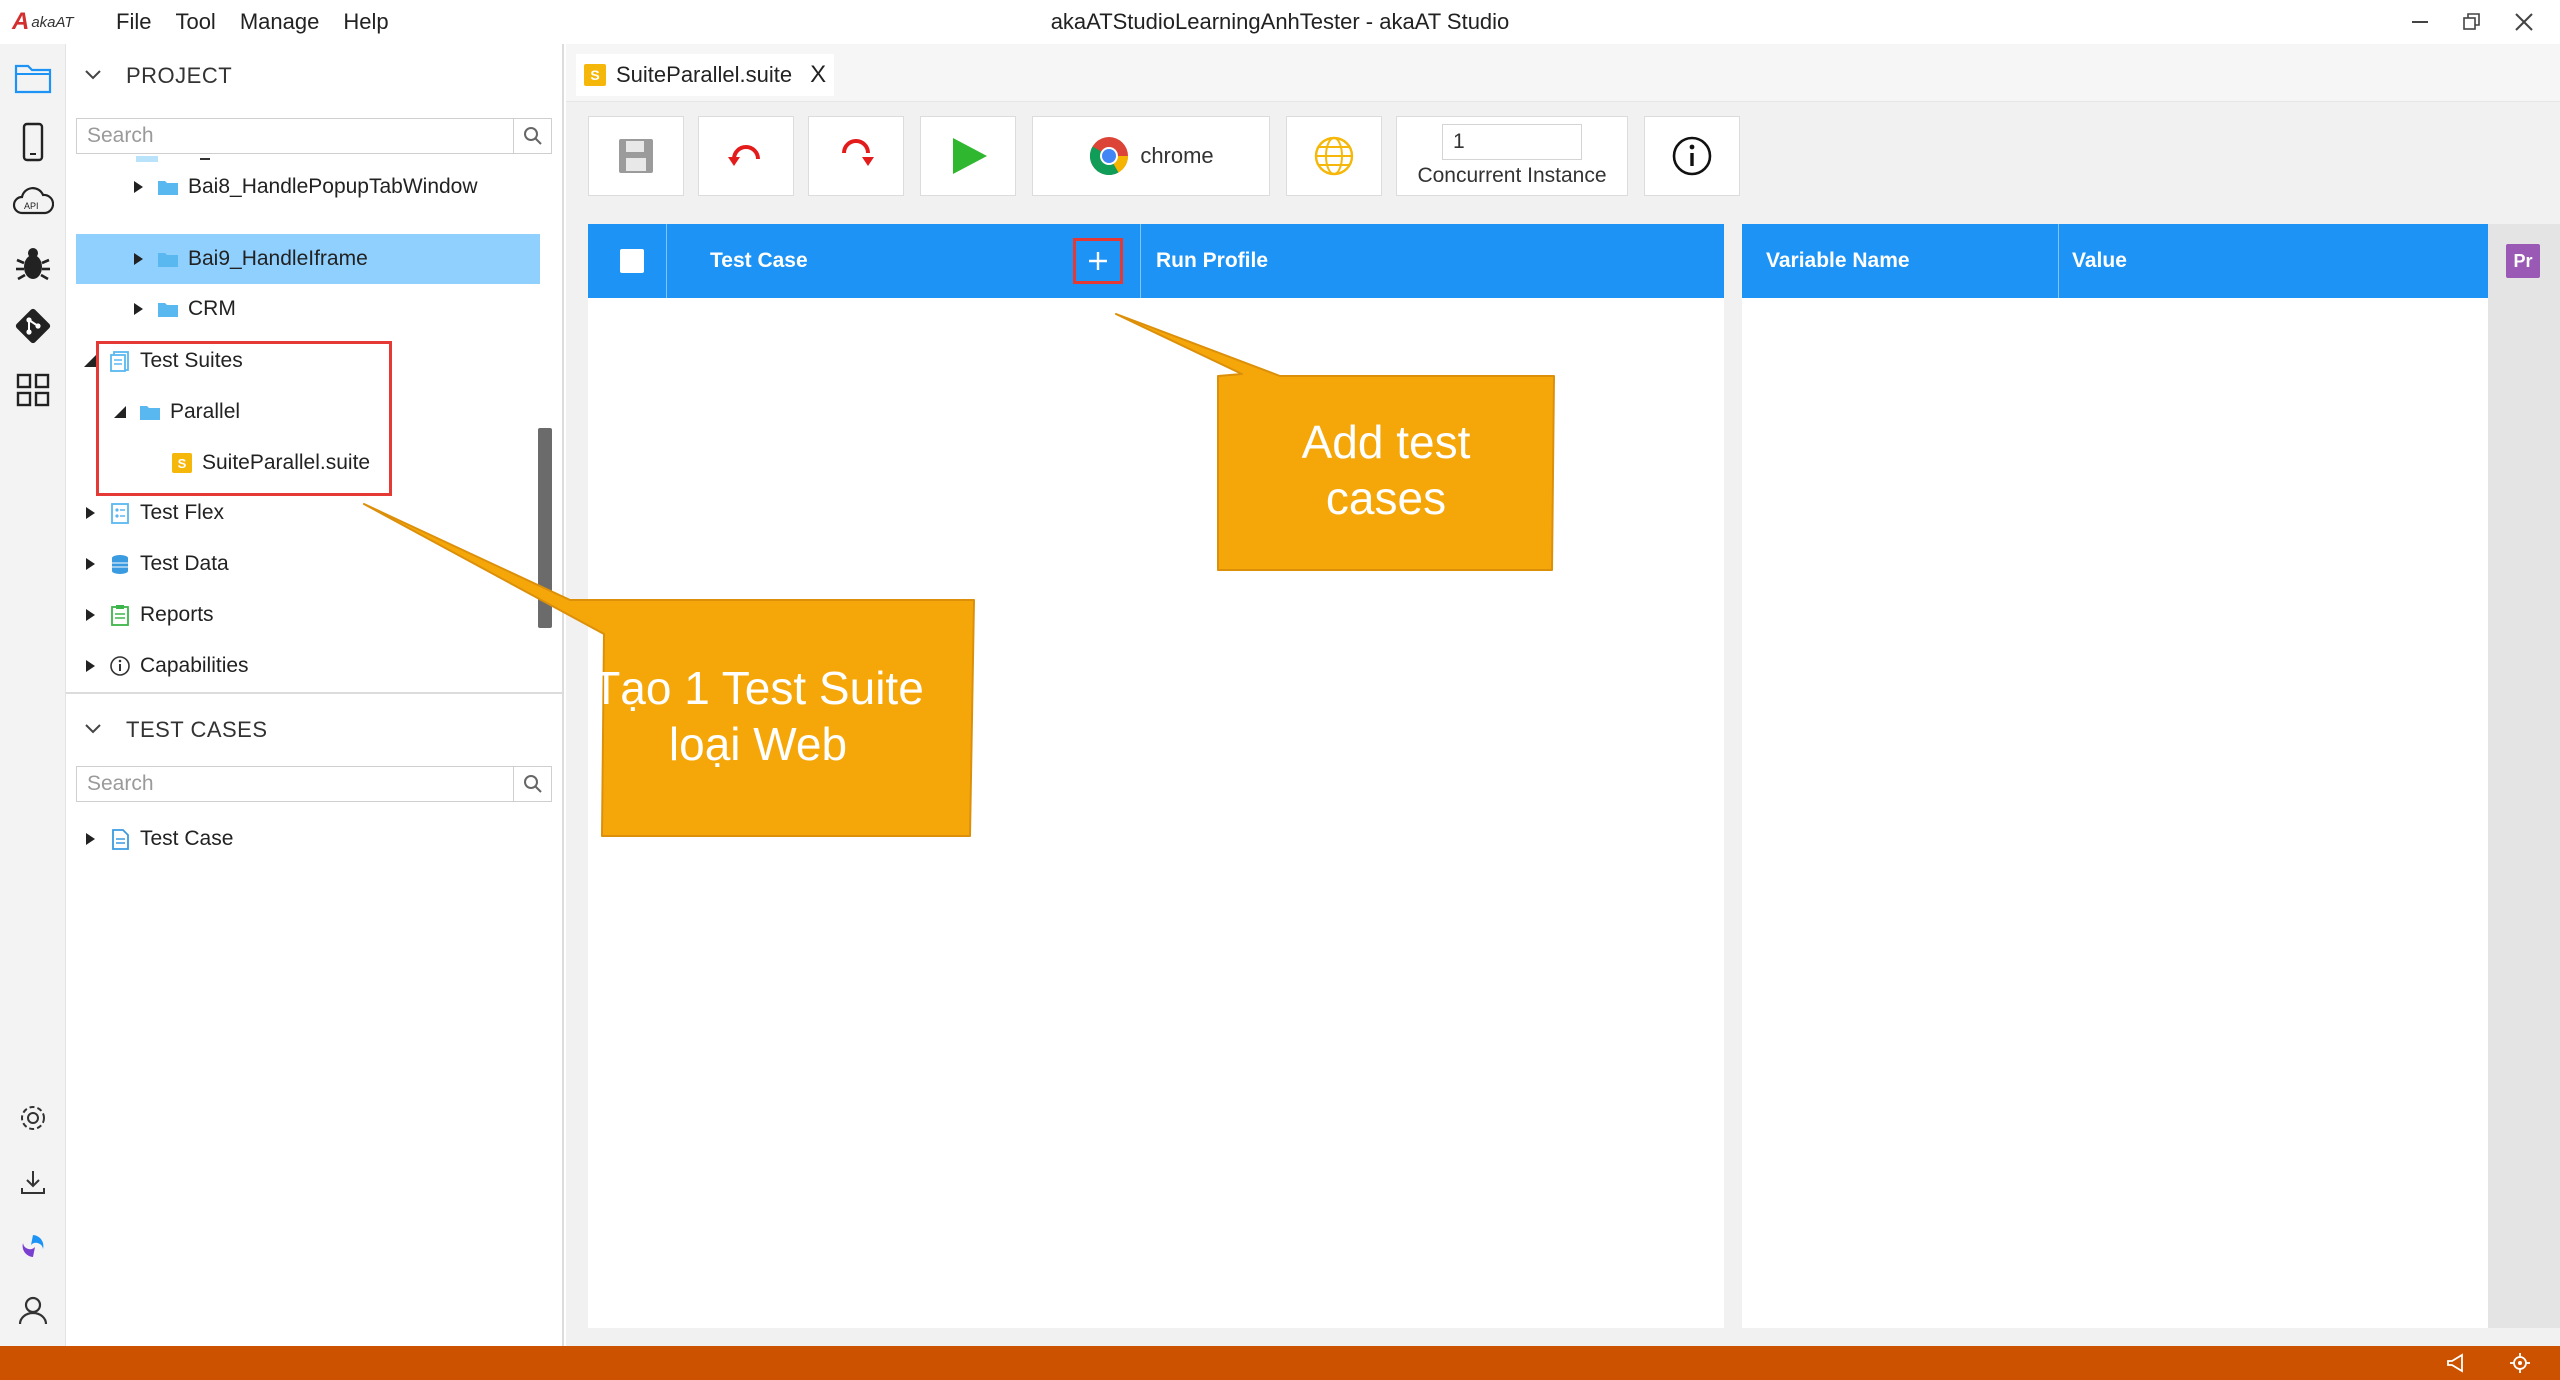 Image resolution: width=2560 pixels, height=1380 pixels. Describe the element at coordinates (1212, 260) in the screenshot. I see `header-run-profile: Run Profile` at that location.